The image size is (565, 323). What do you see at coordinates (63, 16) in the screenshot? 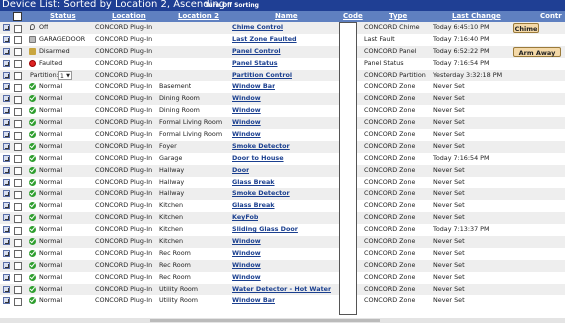
I see `column-header-status: Status` at bounding box center [63, 16].